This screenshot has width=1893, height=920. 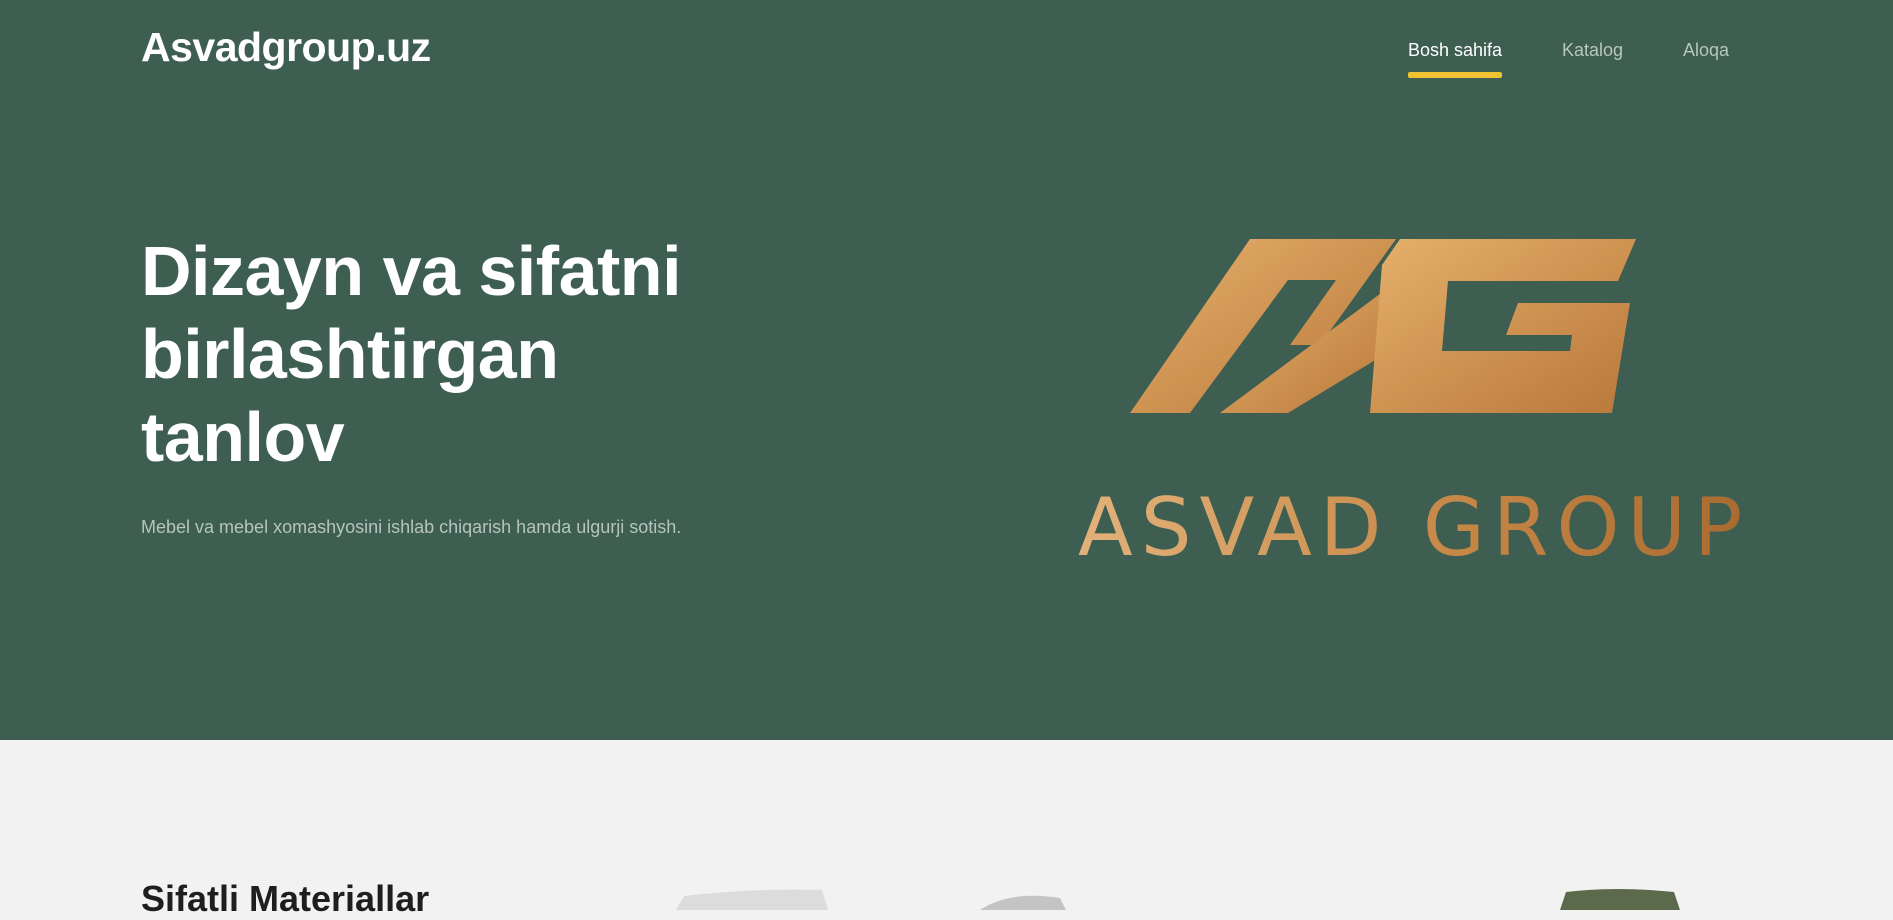 I want to click on nav-contact: Aloqa, so click(x=1706, y=50).